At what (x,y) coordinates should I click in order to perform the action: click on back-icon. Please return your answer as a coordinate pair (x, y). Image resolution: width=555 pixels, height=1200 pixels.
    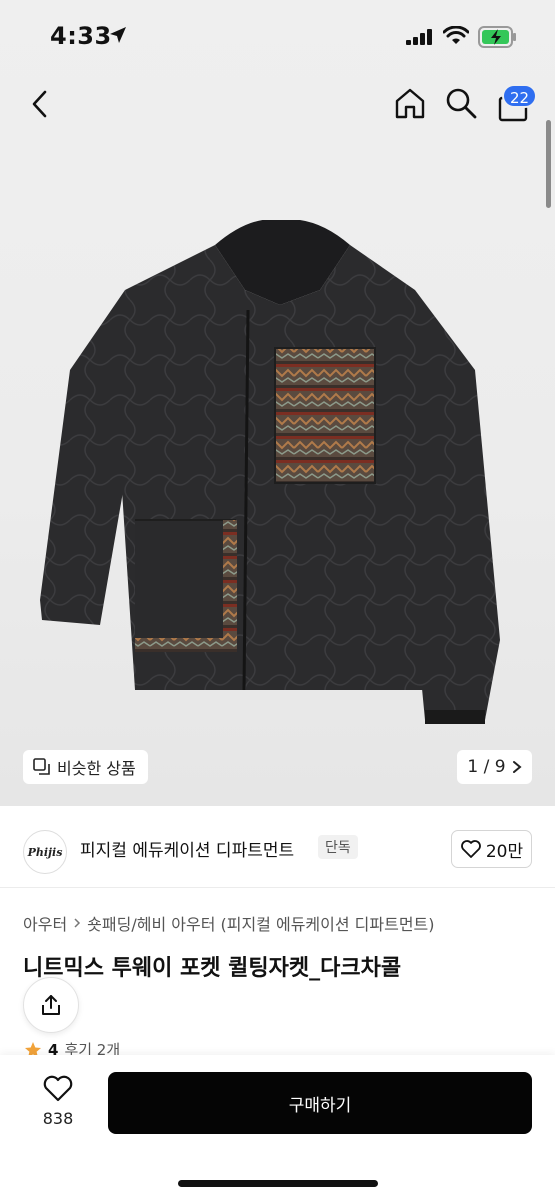
    Looking at the image, I should click on (41, 104).